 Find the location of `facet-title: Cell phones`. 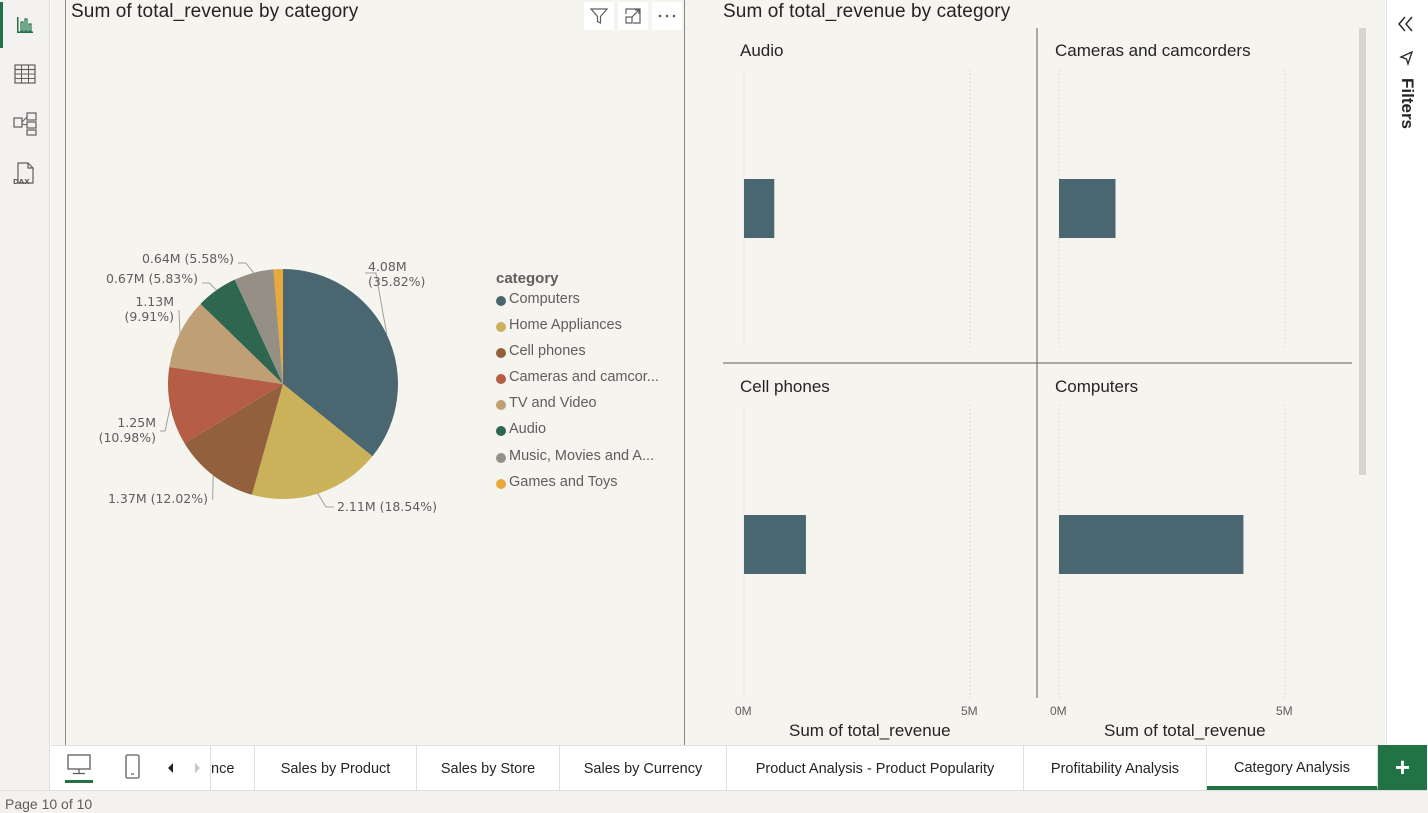

facet-title: Cell phones is located at coordinates (785, 386).